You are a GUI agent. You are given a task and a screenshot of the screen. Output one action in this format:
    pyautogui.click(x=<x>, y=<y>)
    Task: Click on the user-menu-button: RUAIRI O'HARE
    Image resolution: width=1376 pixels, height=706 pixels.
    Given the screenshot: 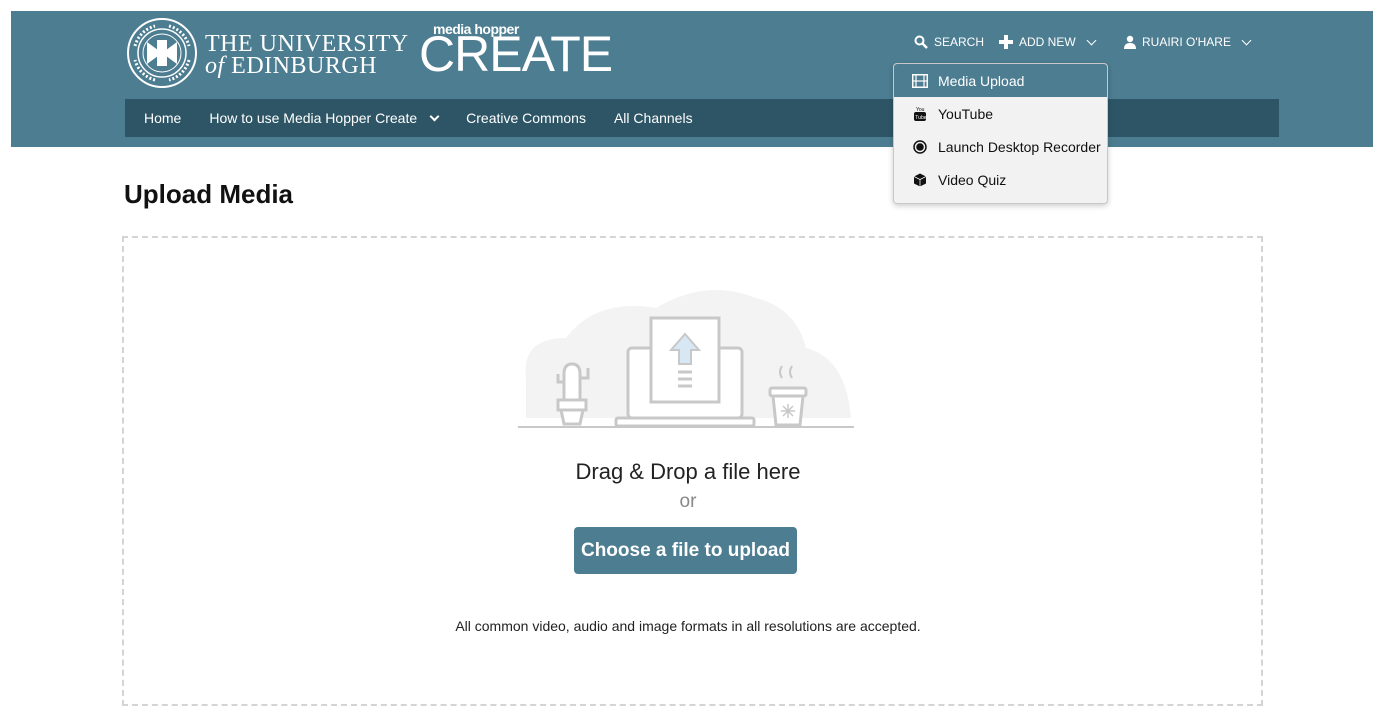 What is the action you would take?
    pyautogui.click(x=1188, y=42)
    